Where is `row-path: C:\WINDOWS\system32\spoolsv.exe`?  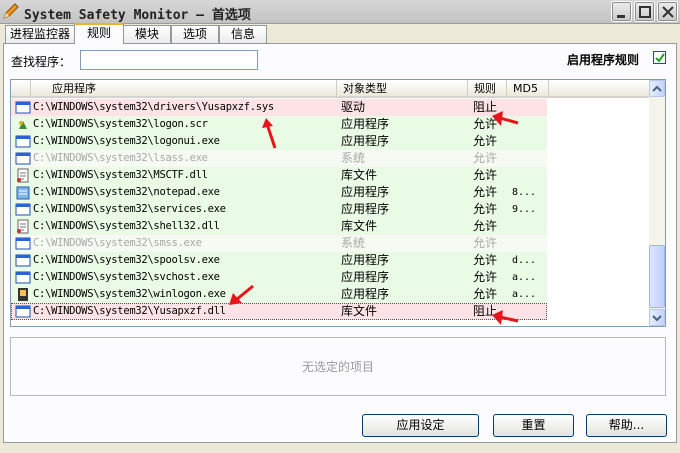 row-path: C:\WINDOWS\system32\spoolsv.exe is located at coordinates (126, 260).